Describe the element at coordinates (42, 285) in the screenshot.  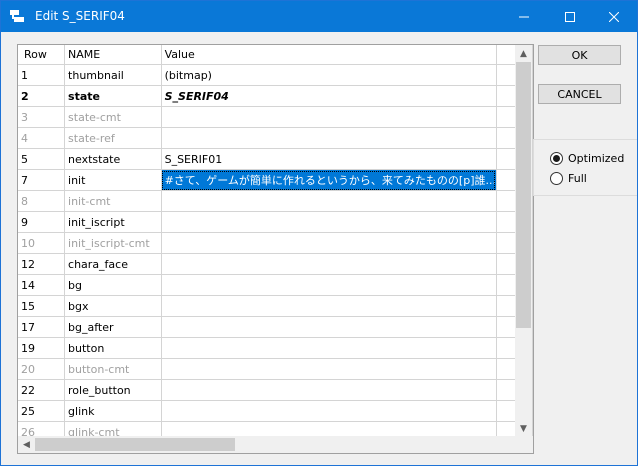
I see `row-number-cell: 14` at that location.